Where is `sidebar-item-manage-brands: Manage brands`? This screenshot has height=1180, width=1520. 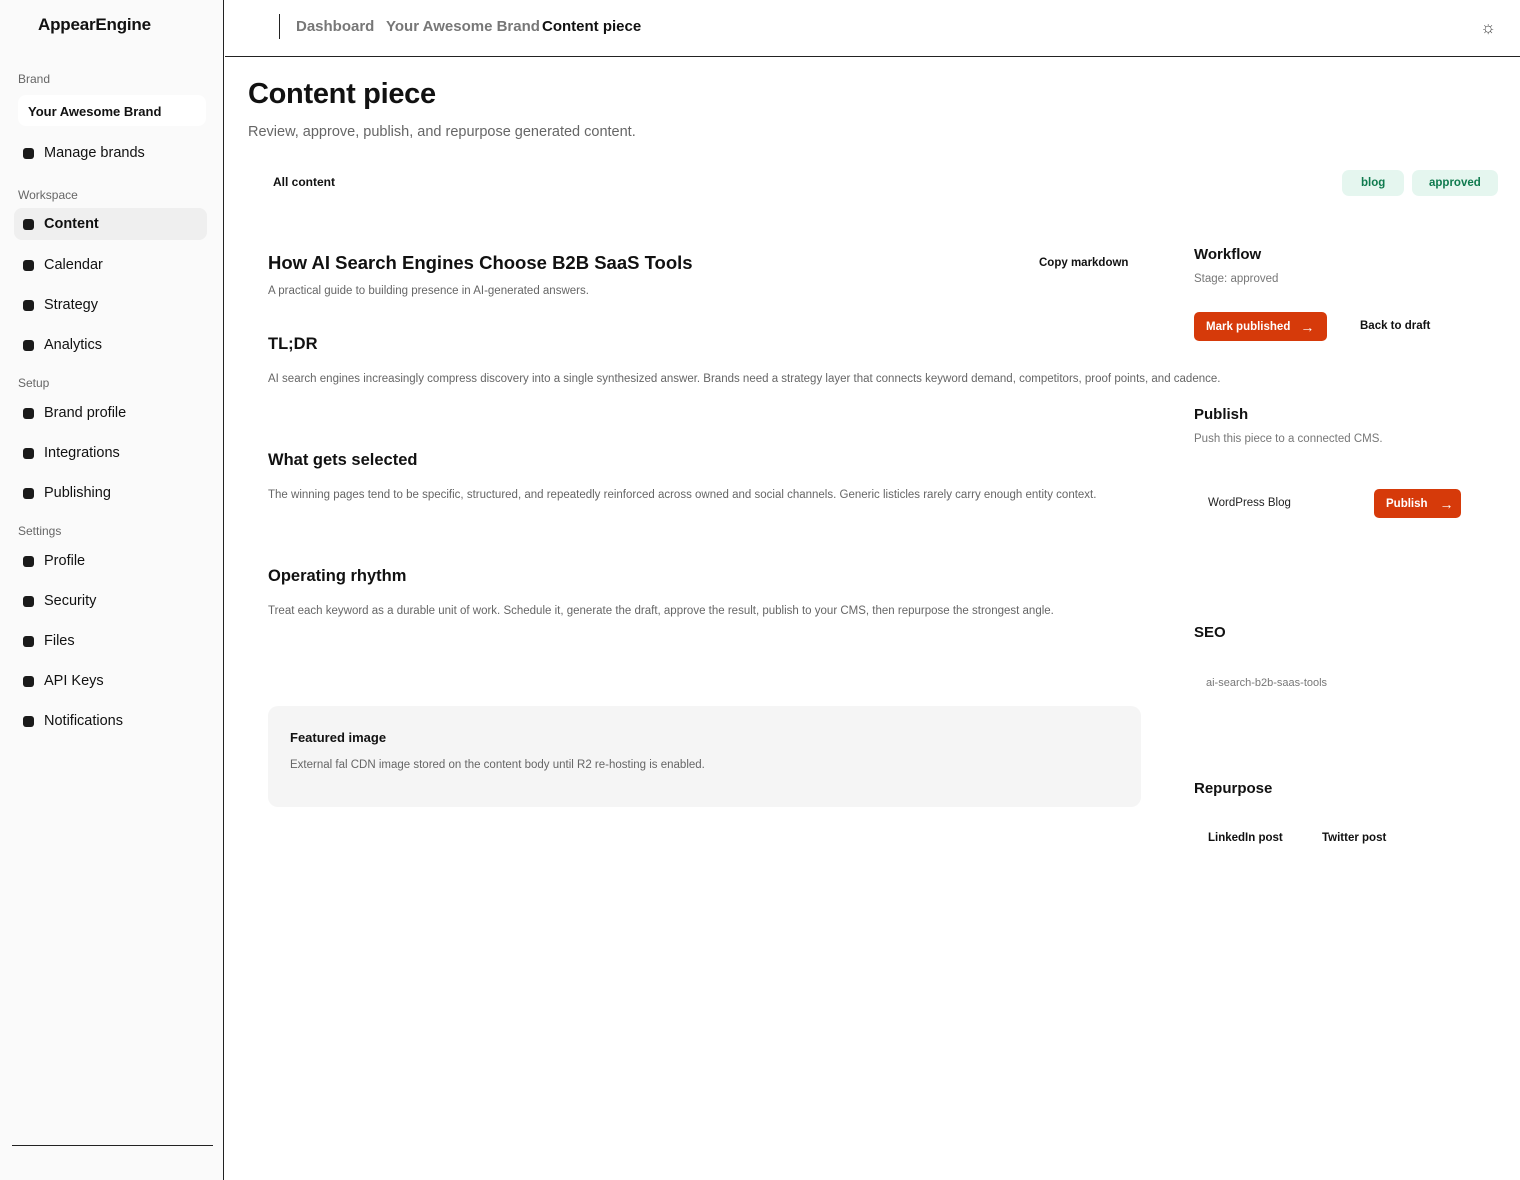
sidebar-item-manage-brands: Manage brands is located at coordinates (110, 153).